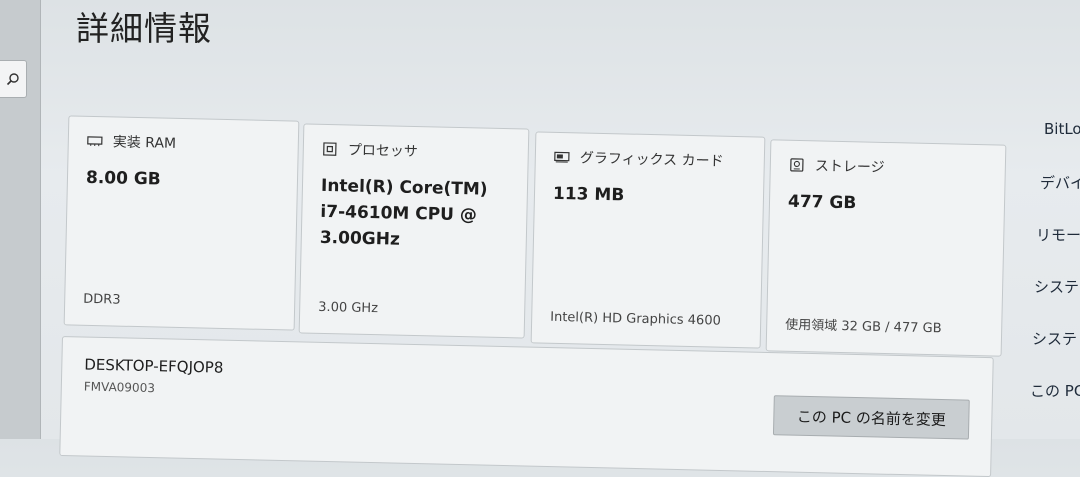 This screenshot has height=477, width=1080. I want to click on device-name: DESKTOP-EFQJOP8, so click(153, 366).